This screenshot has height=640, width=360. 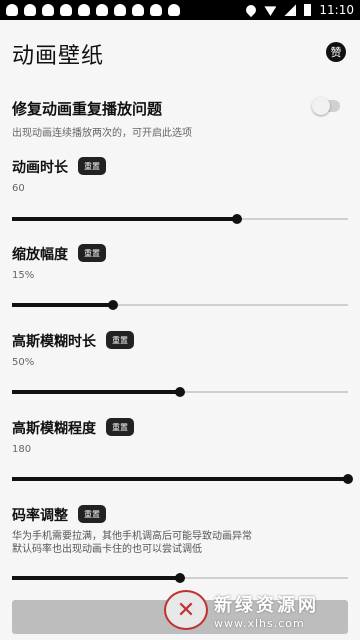 I want to click on scale-reset-button: 重置, so click(x=92, y=253).